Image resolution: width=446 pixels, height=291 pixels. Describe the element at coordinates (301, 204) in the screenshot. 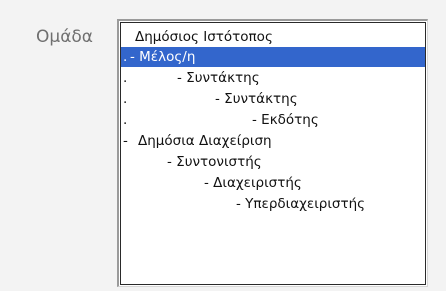

I see `option-label: - Υπερδιαχειριστής` at that location.